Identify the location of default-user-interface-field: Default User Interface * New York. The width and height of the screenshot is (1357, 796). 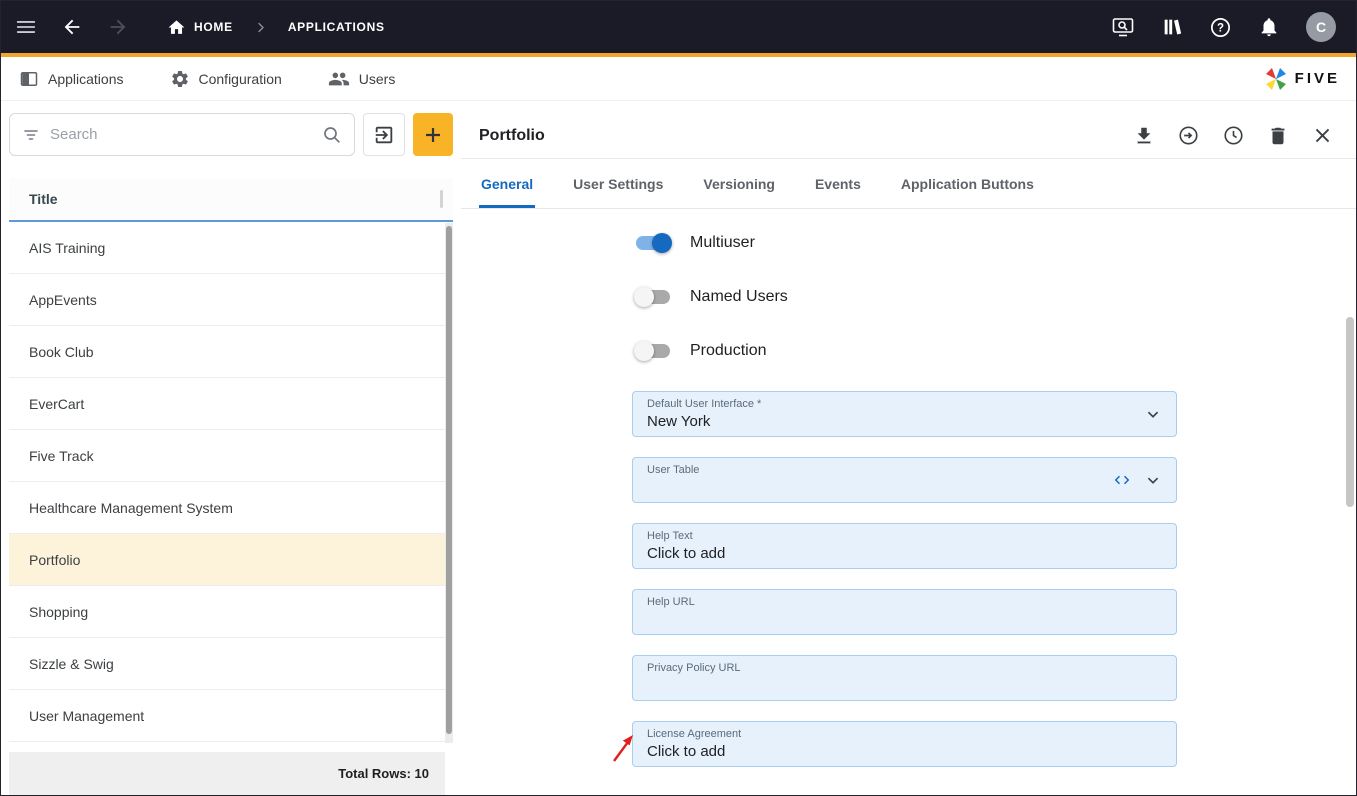
(904, 414).